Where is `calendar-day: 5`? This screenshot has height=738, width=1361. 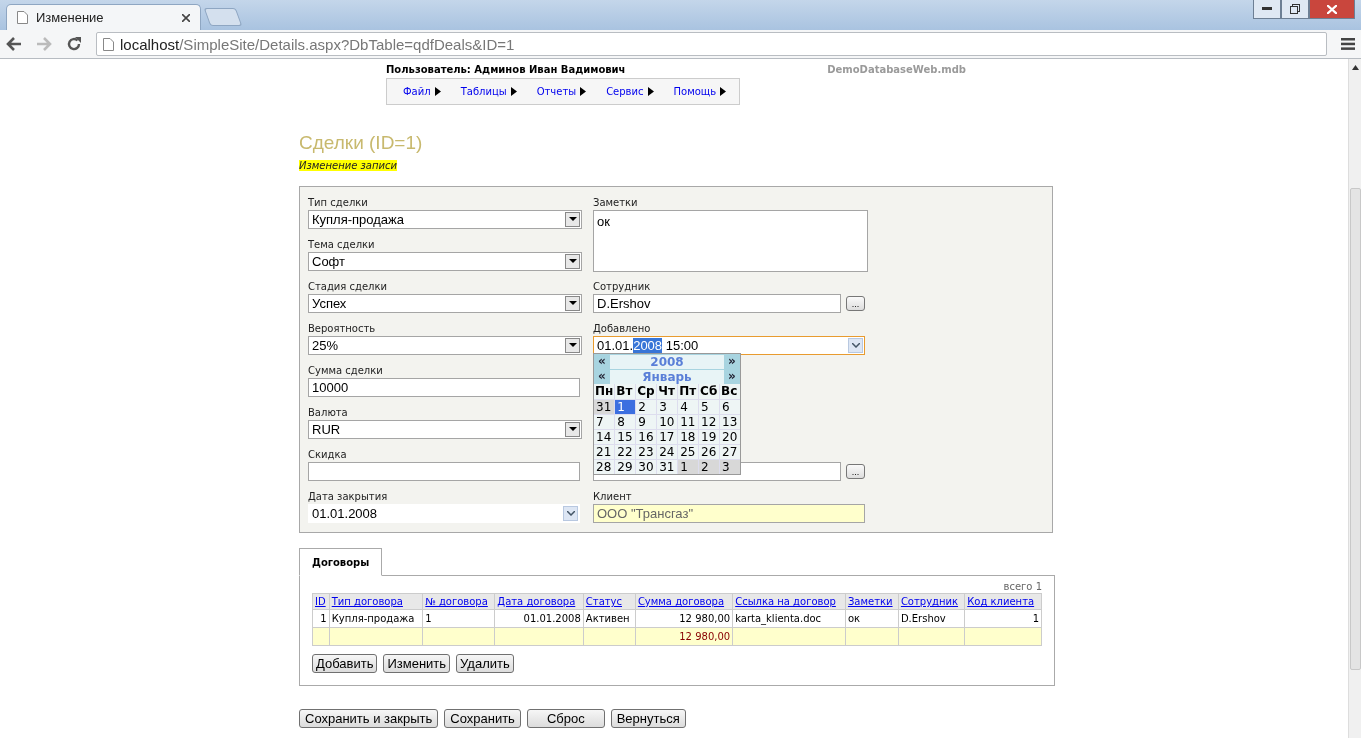
calendar-day: 5 is located at coordinates (709, 407).